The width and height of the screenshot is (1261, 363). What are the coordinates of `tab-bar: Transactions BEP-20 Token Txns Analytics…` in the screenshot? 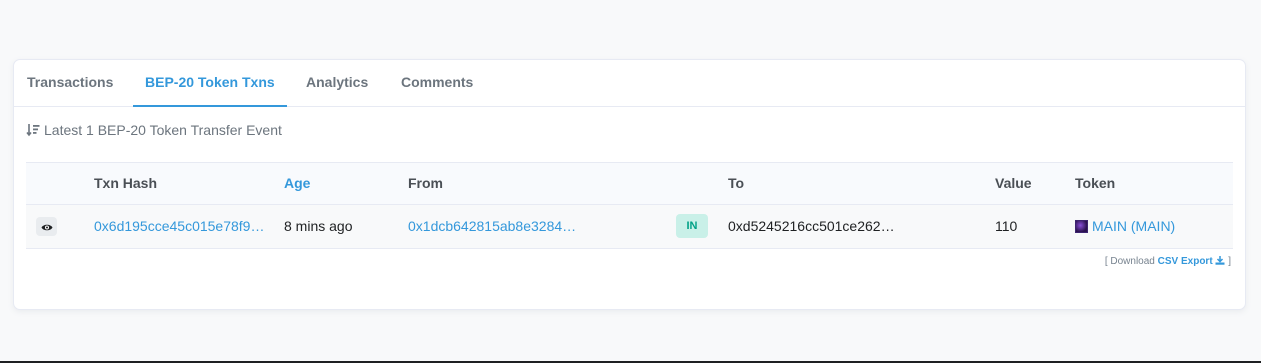 It's located at (629, 83).